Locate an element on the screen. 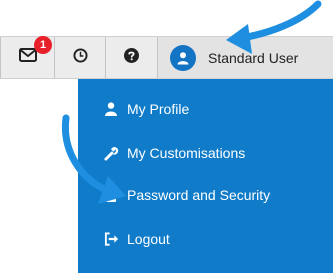 The height and width of the screenshot is (273, 333). notifications-button: 1 is located at coordinates (27, 57).